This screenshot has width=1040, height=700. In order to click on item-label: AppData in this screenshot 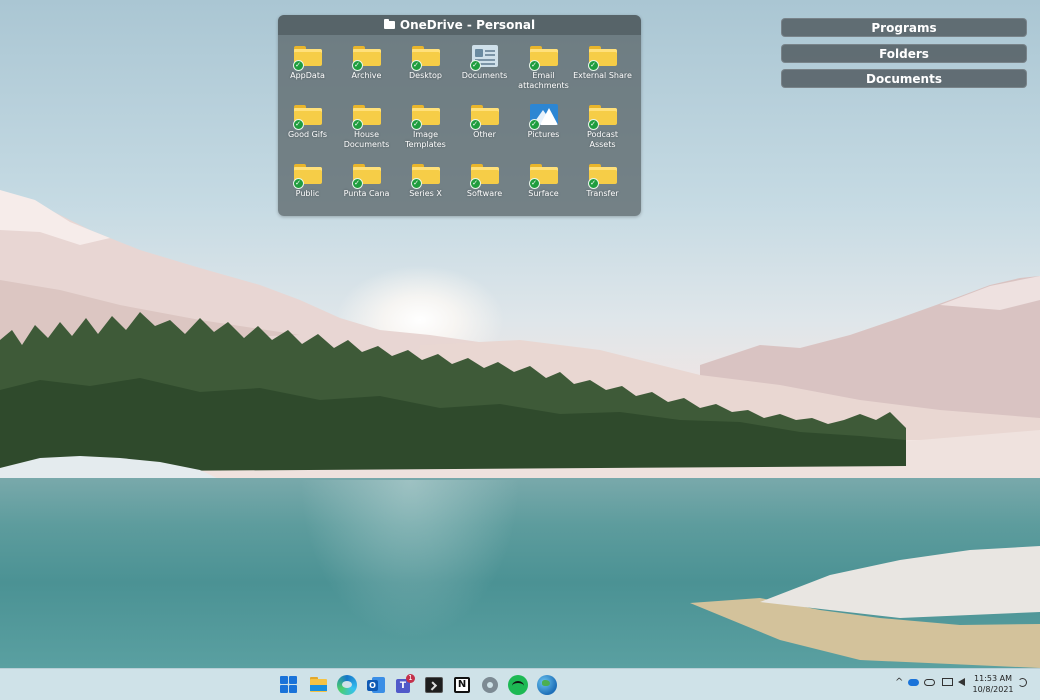, I will do `click(307, 75)`.